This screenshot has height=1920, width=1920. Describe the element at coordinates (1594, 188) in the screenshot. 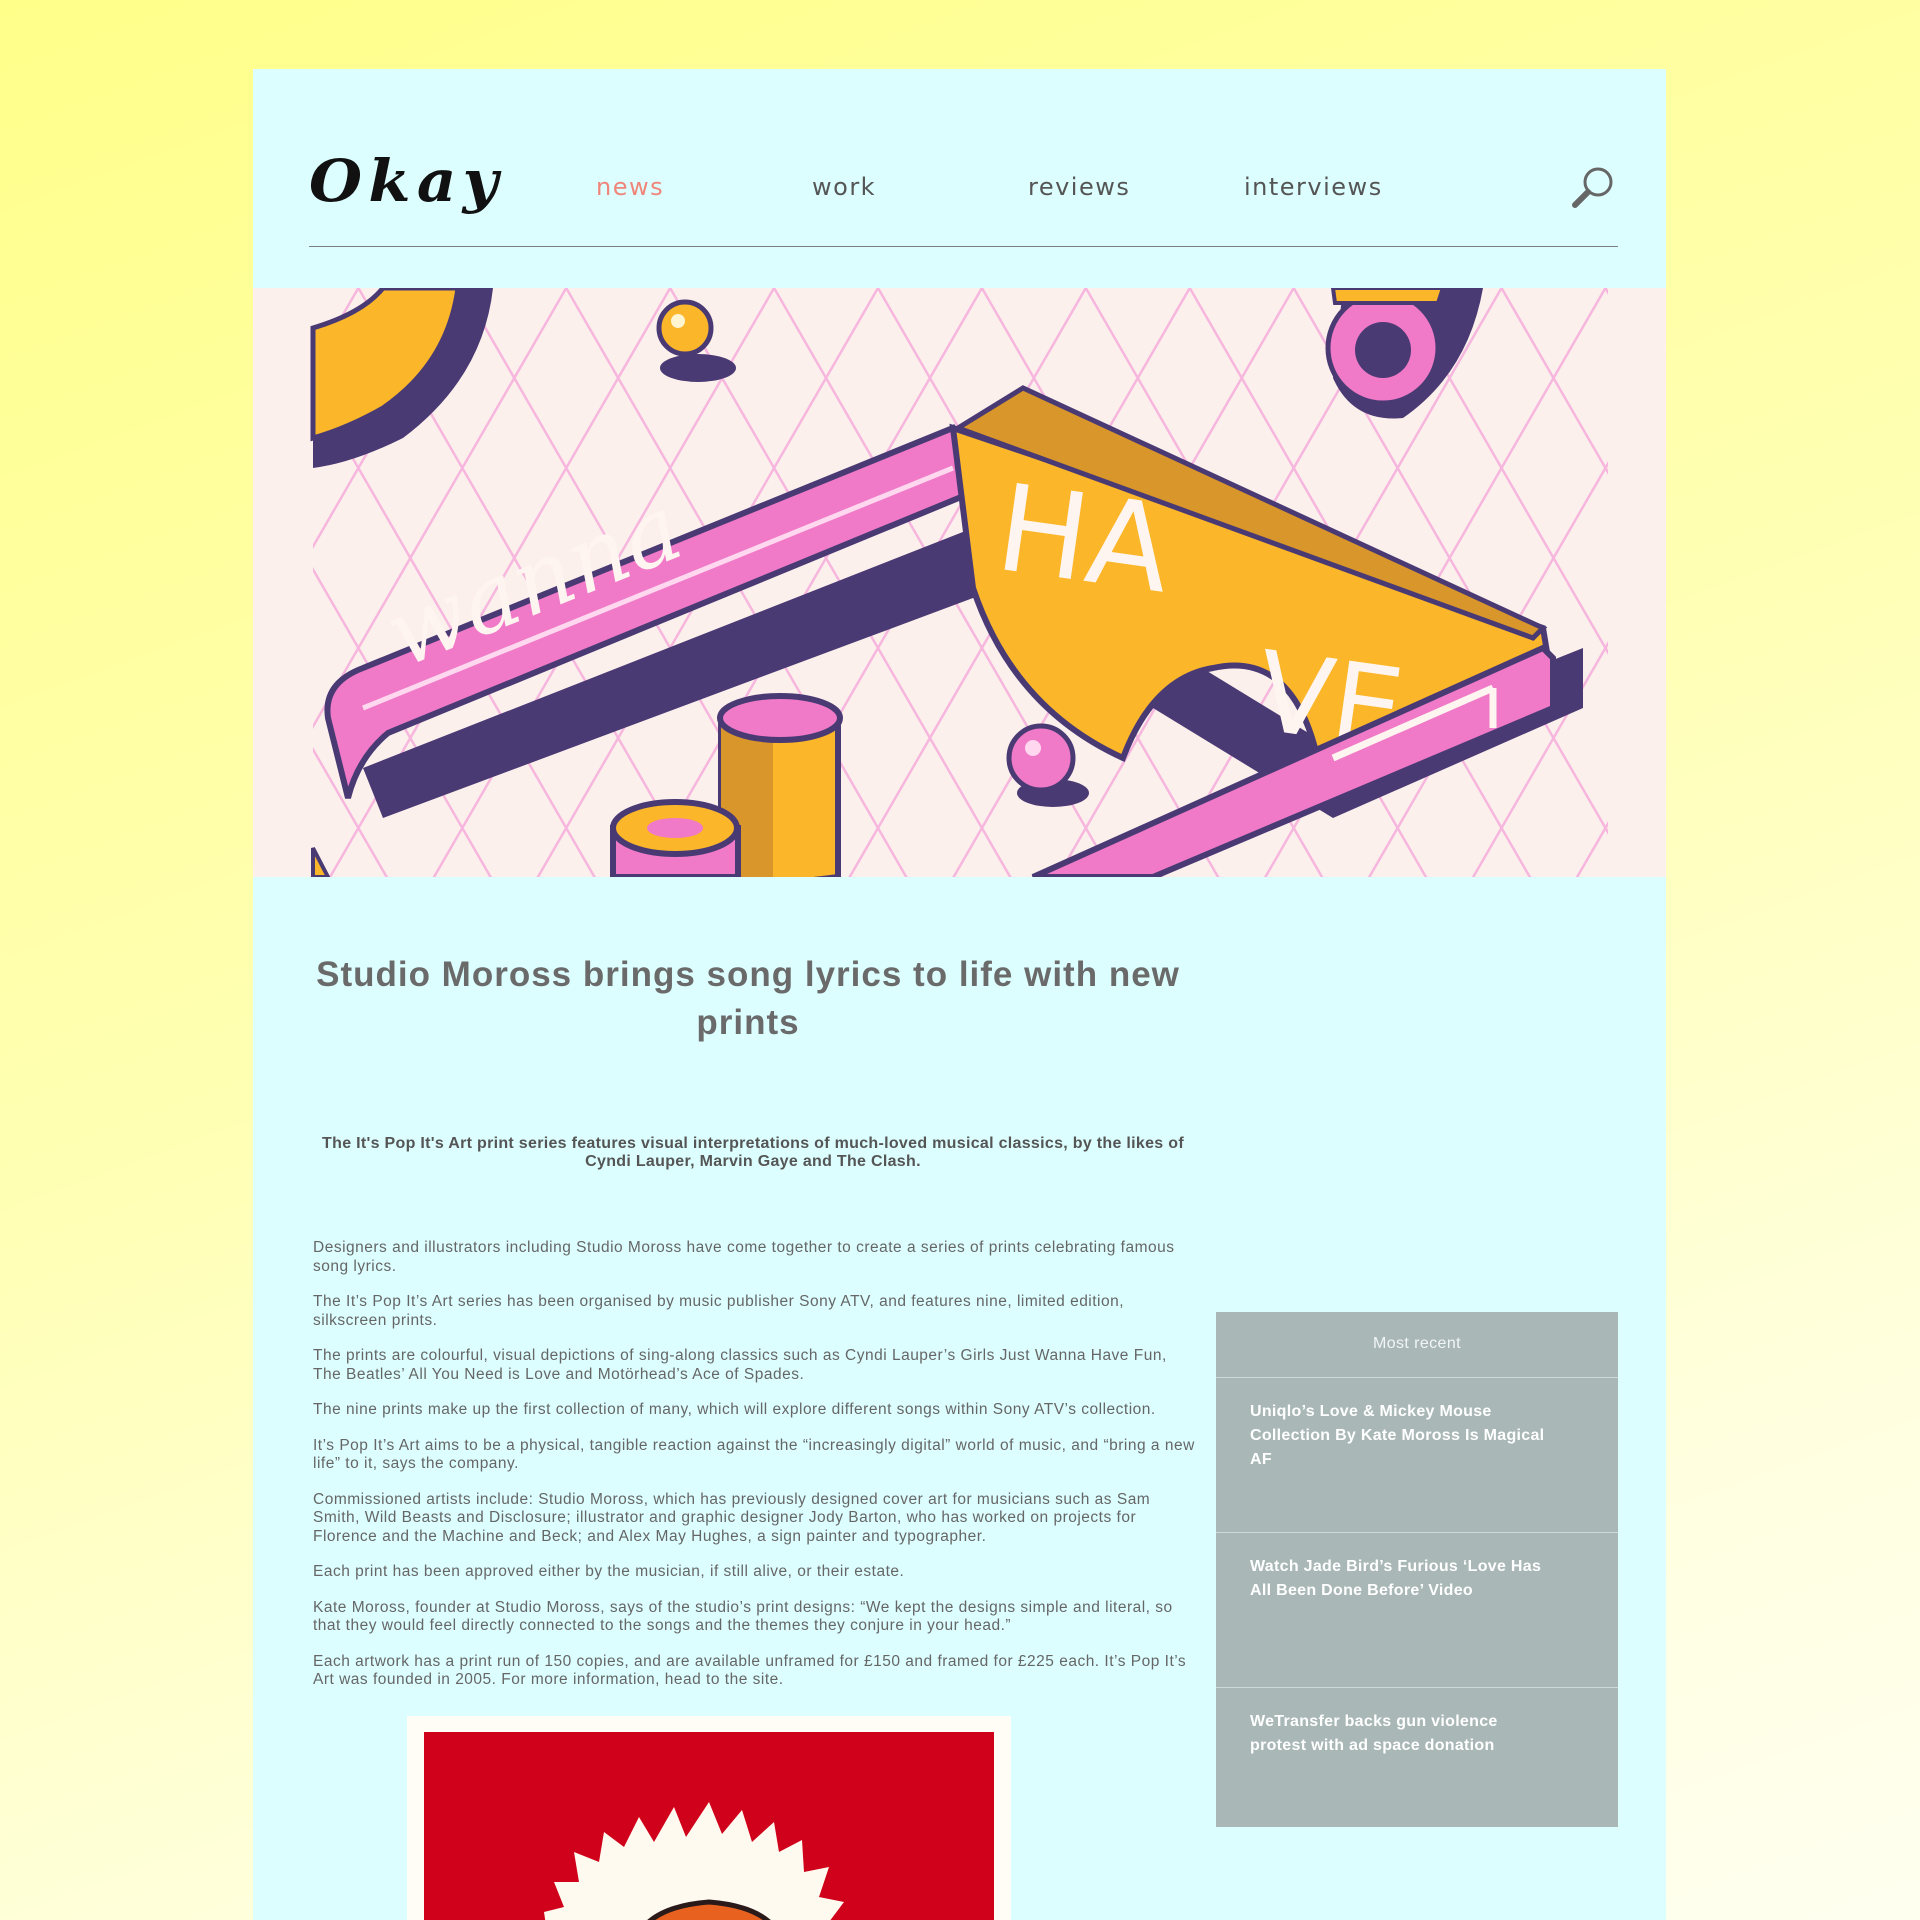

I see `search-icon` at that location.